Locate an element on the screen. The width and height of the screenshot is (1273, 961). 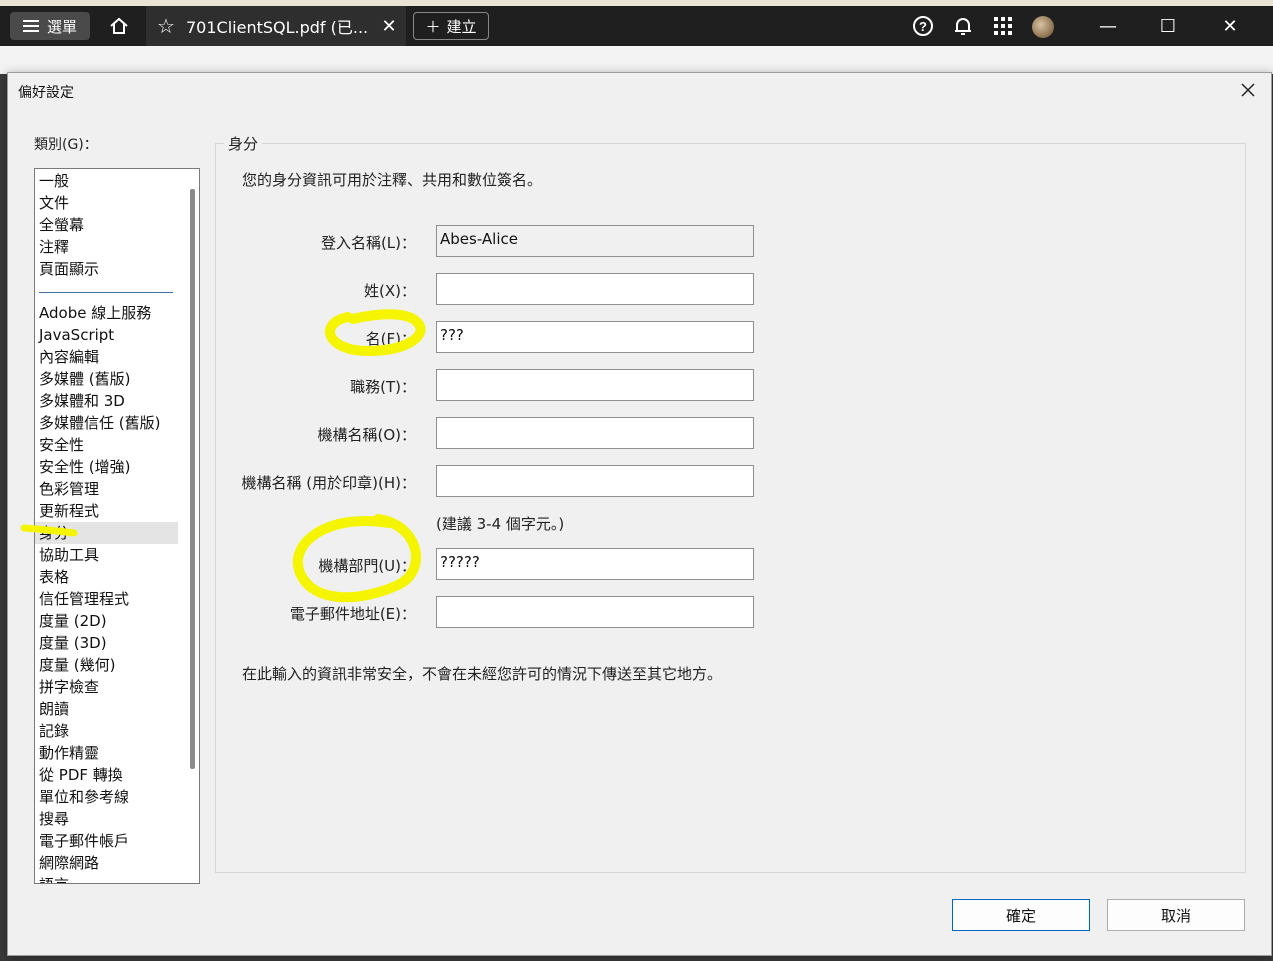
category-item: 朗讀 is located at coordinates (54, 709).